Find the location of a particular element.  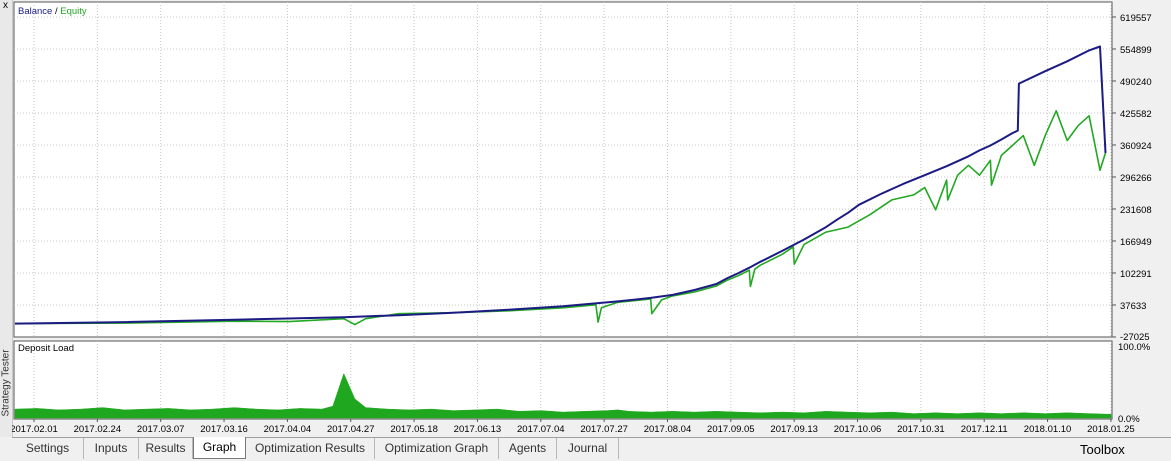

deposit-load-title: Deposit Load is located at coordinates (46, 348).